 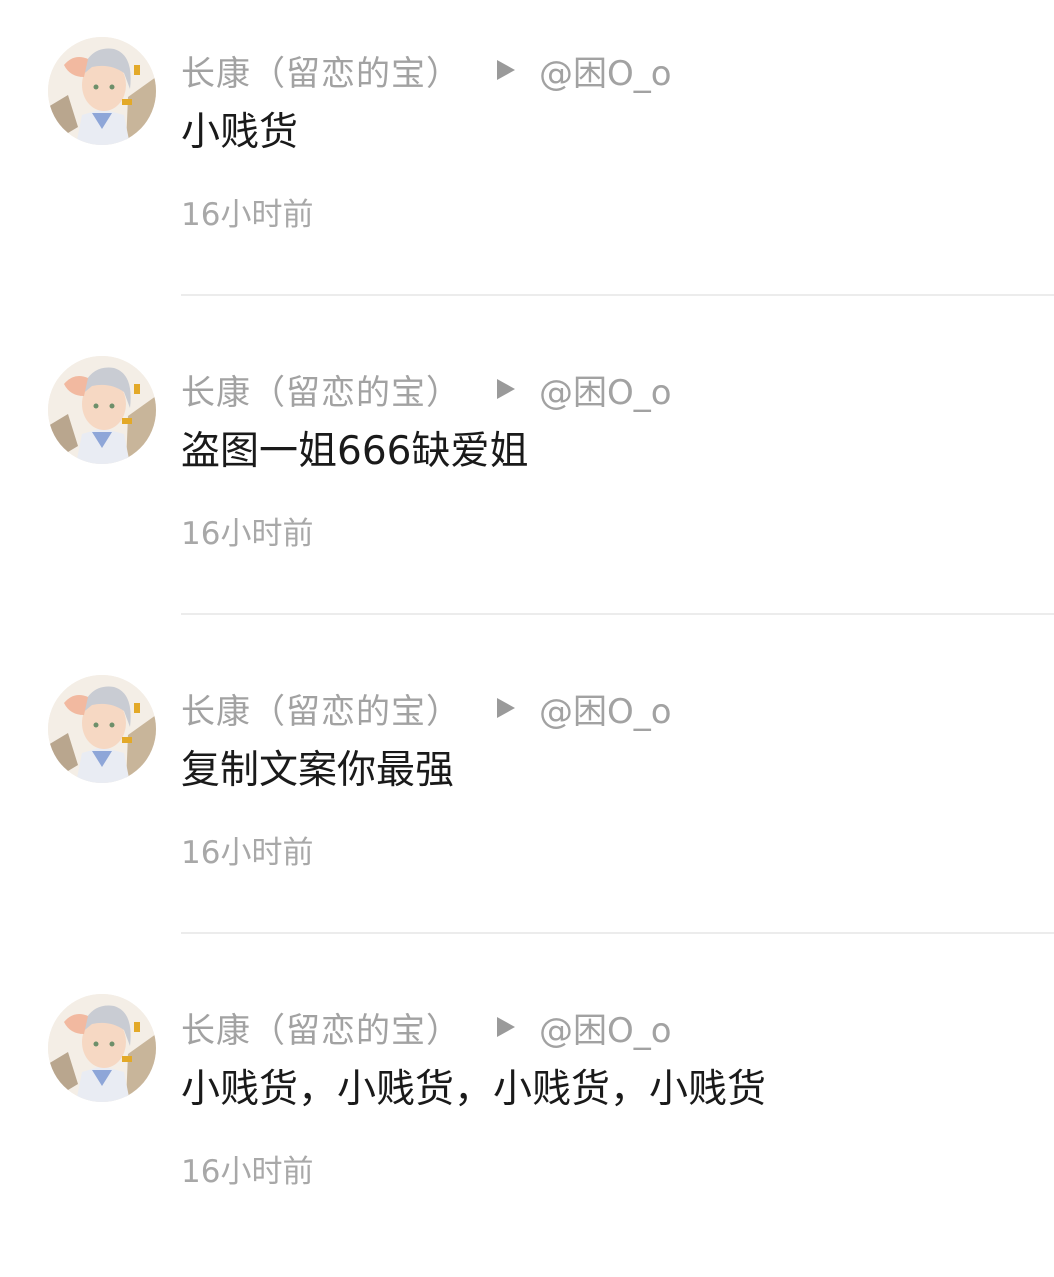 I want to click on comment-text: 复制文案你最强, so click(x=318, y=770).